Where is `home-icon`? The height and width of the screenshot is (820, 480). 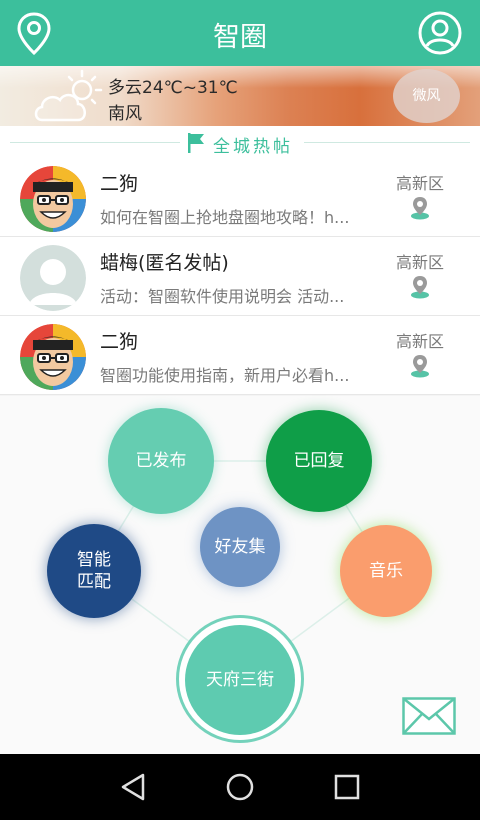
home-icon is located at coordinates (240, 787).